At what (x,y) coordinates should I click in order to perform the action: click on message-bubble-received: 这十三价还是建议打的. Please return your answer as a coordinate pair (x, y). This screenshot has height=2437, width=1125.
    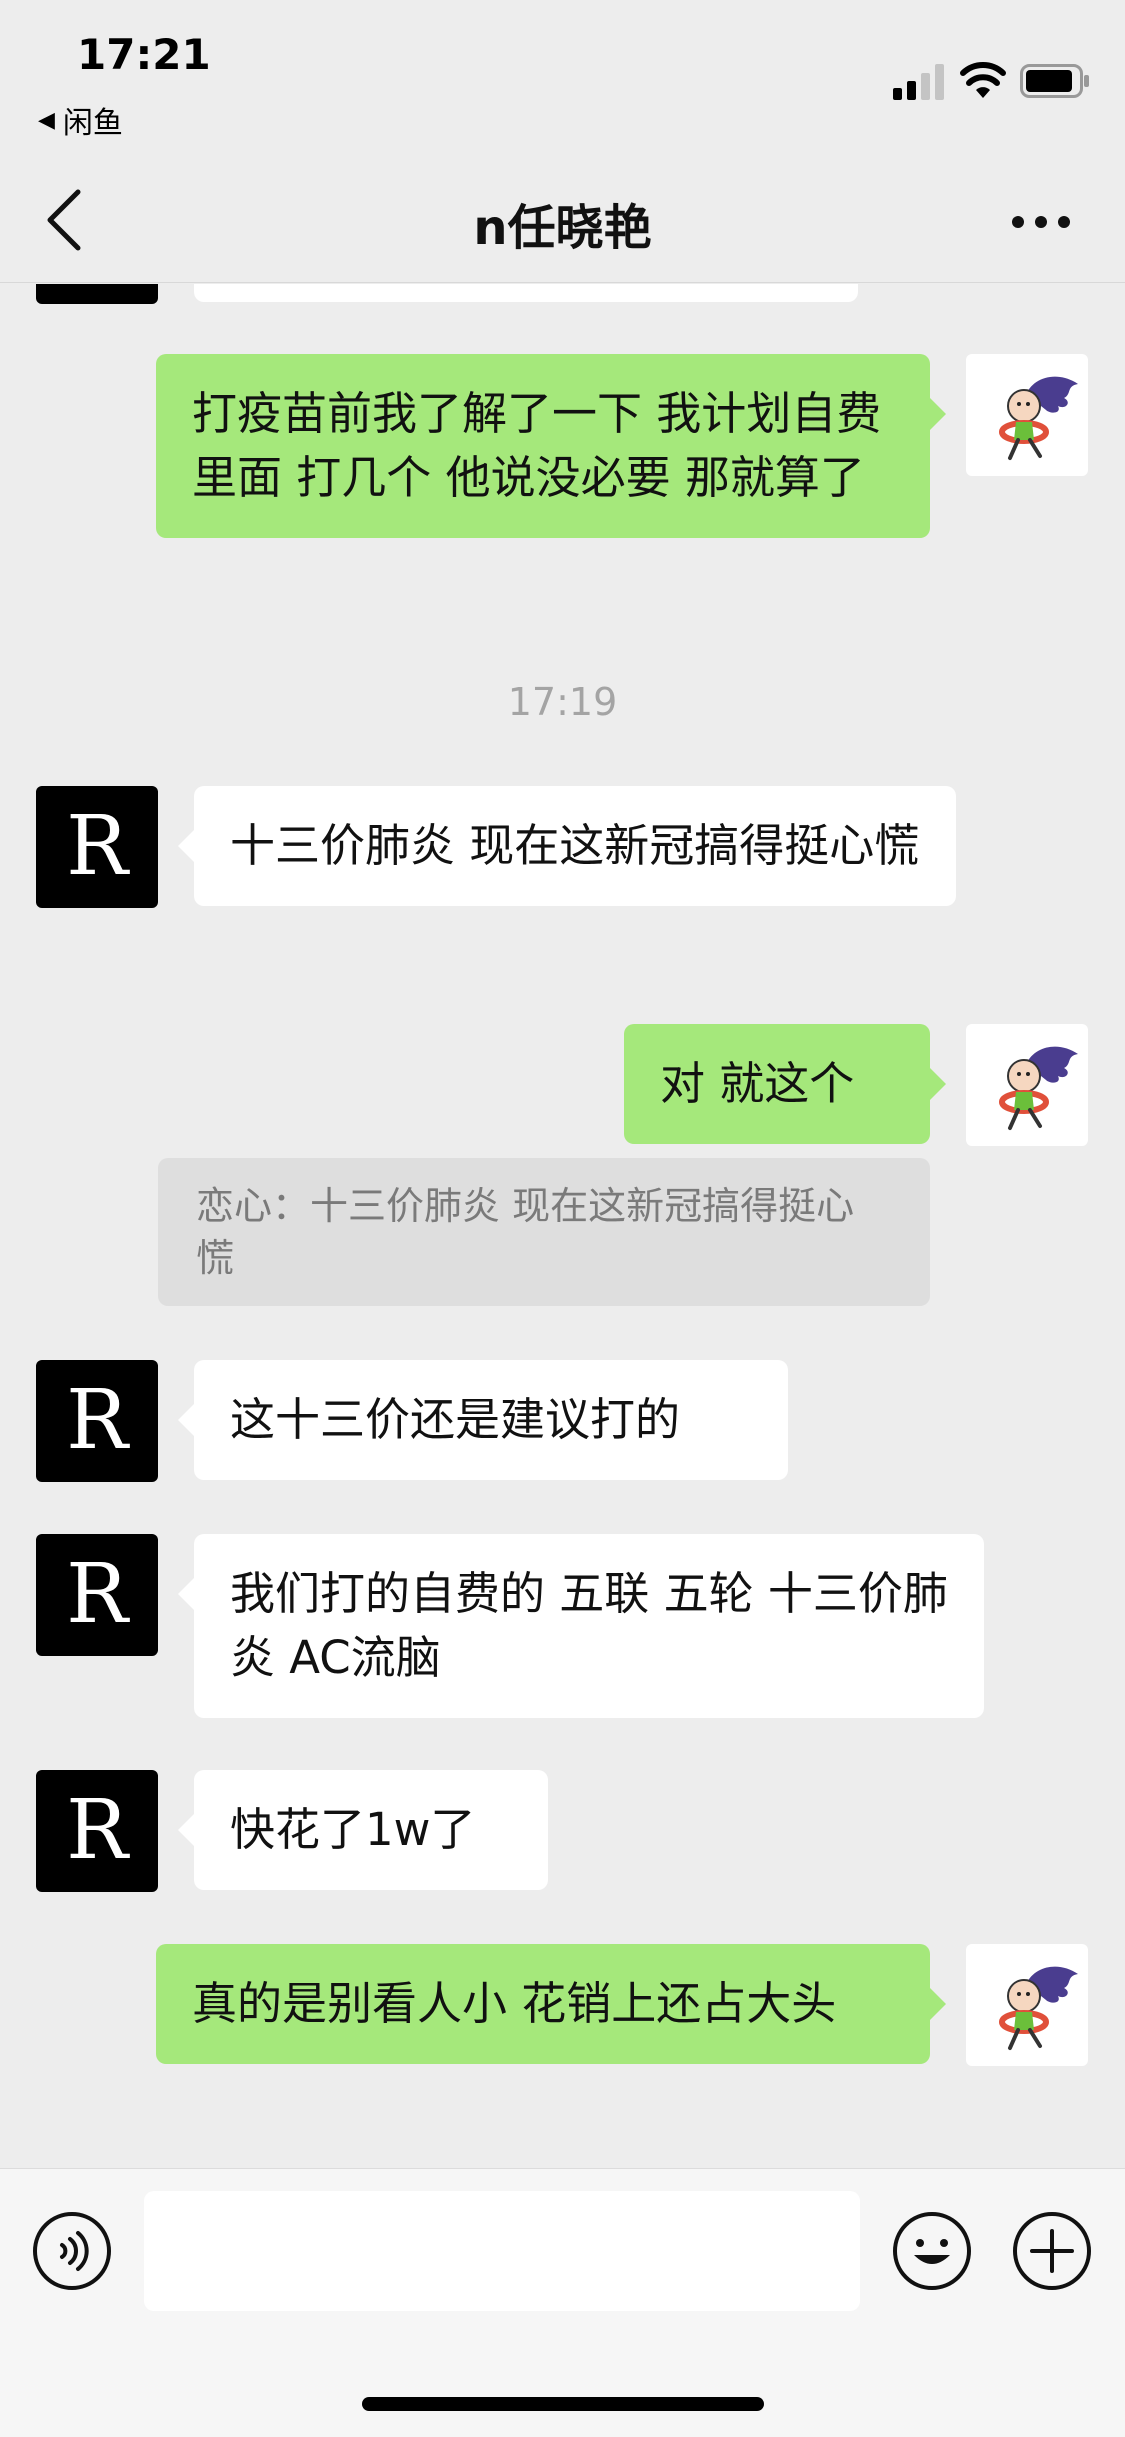
    Looking at the image, I should click on (483, 1420).